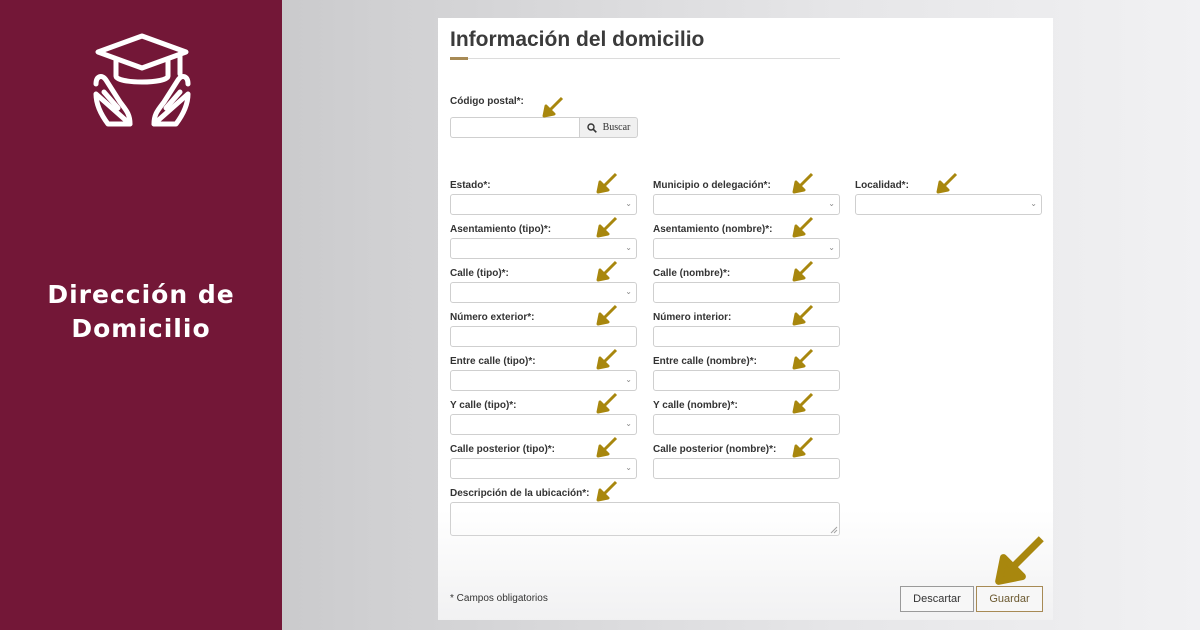  I want to click on postal-code-label: Código postal*:, so click(487, 101).